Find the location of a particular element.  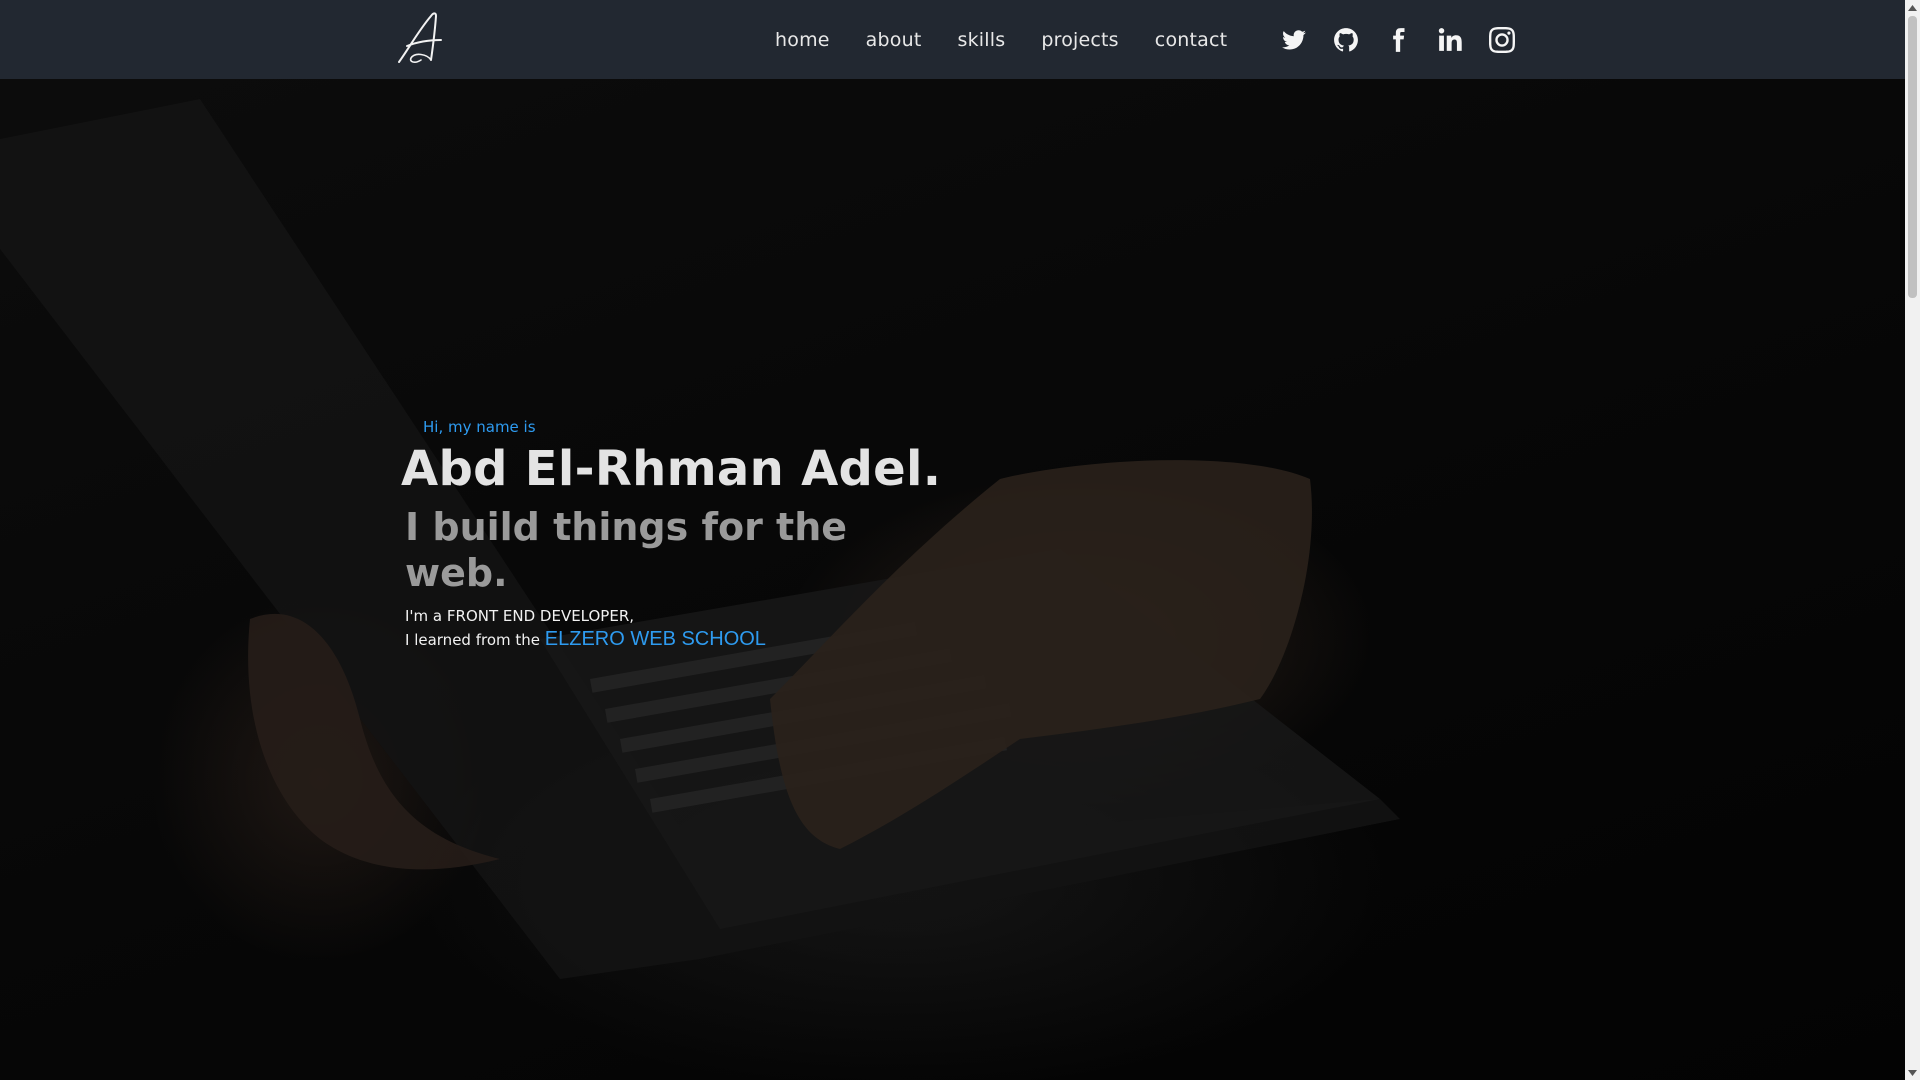

nav-link-skills: skills is located at coordinates (982, 40).